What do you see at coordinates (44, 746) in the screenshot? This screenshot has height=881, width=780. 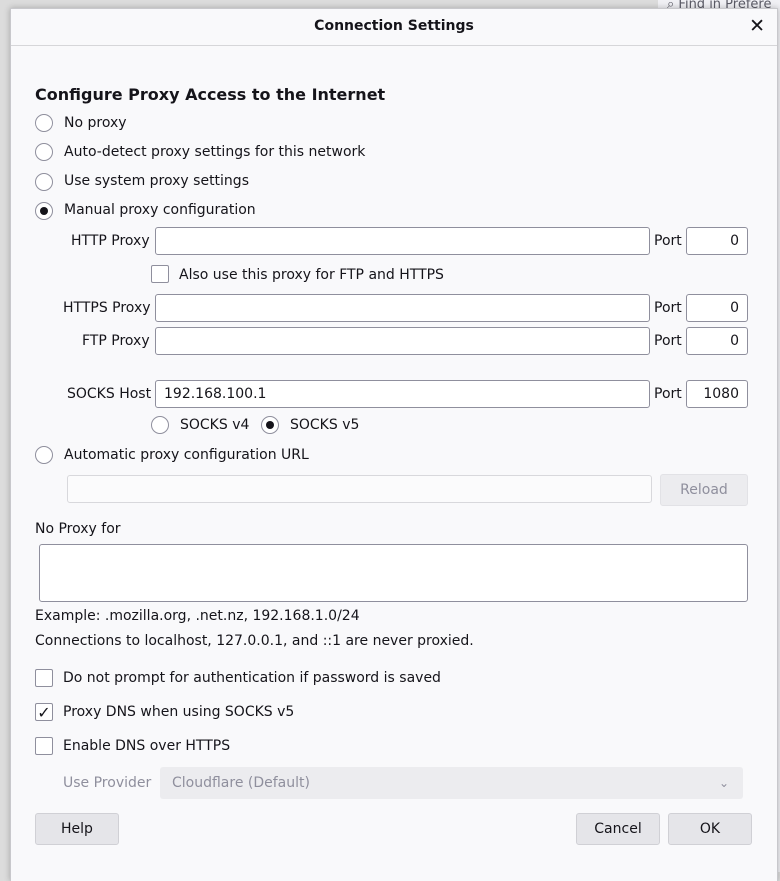 I see `dns-over-https-checkbox` at bounding box center [44, 746].